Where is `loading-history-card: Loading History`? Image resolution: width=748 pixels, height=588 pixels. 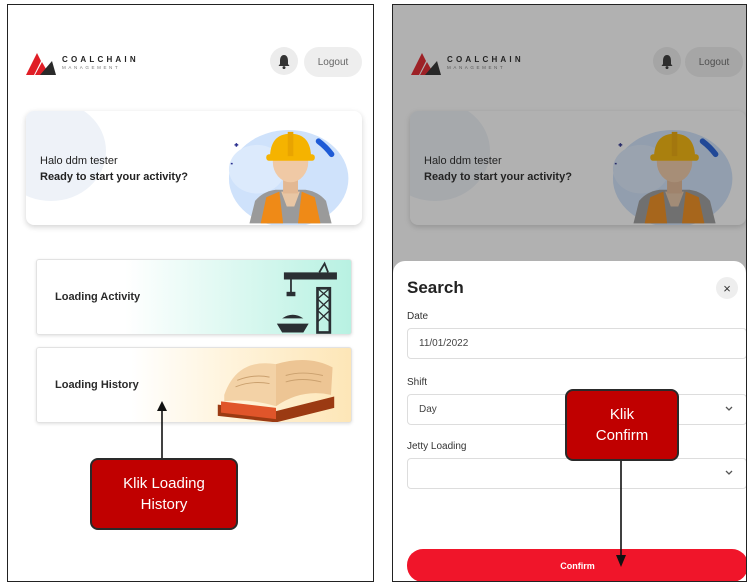 loading-history-card: Loading History is located at coordinates (194, 385).